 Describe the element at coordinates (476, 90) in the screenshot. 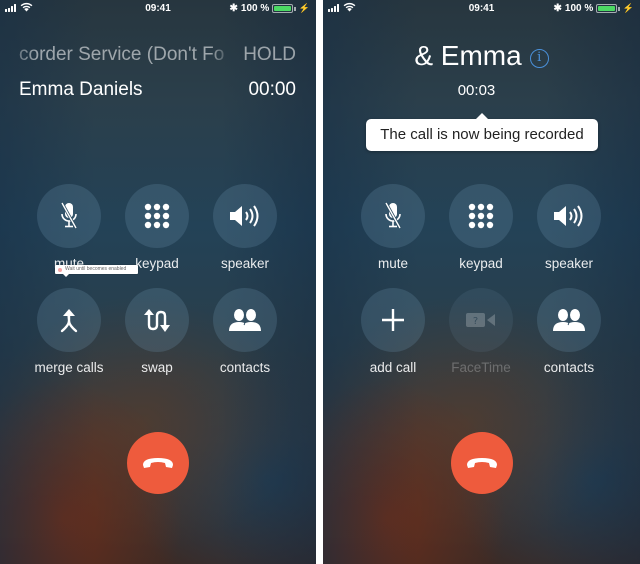

I see `call-duration: 00:03` at that location.